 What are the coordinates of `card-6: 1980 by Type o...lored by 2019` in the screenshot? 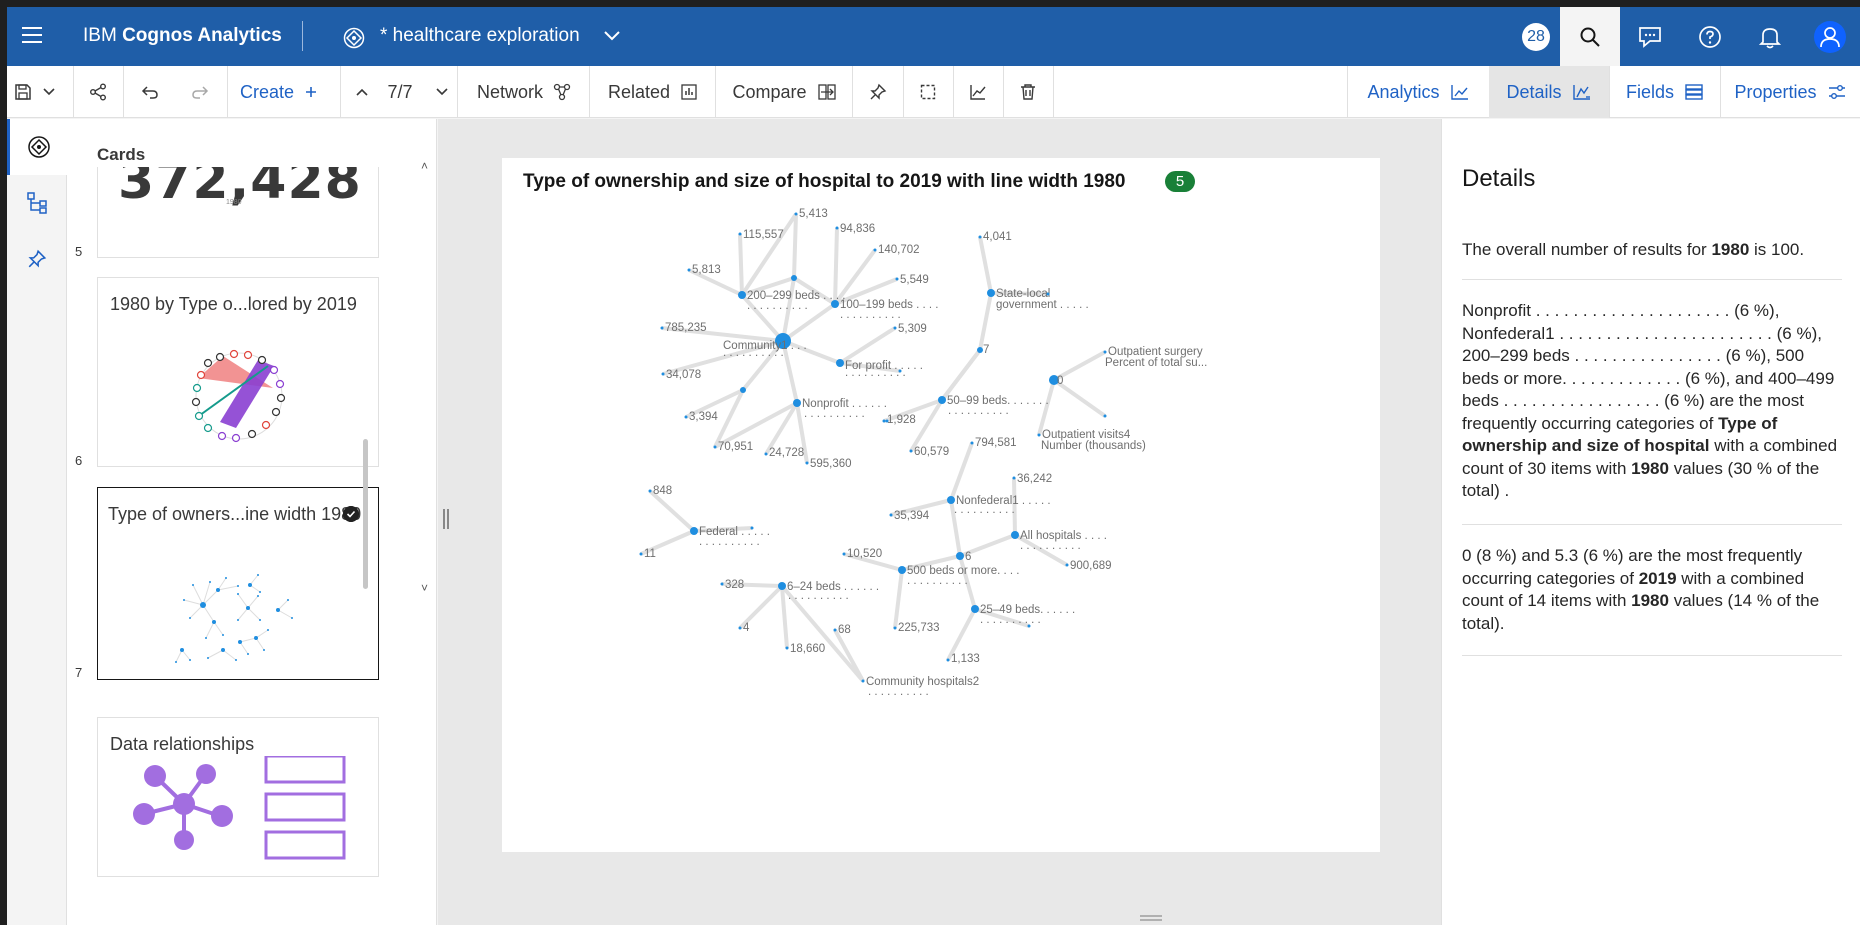 It's located at (238, 372).